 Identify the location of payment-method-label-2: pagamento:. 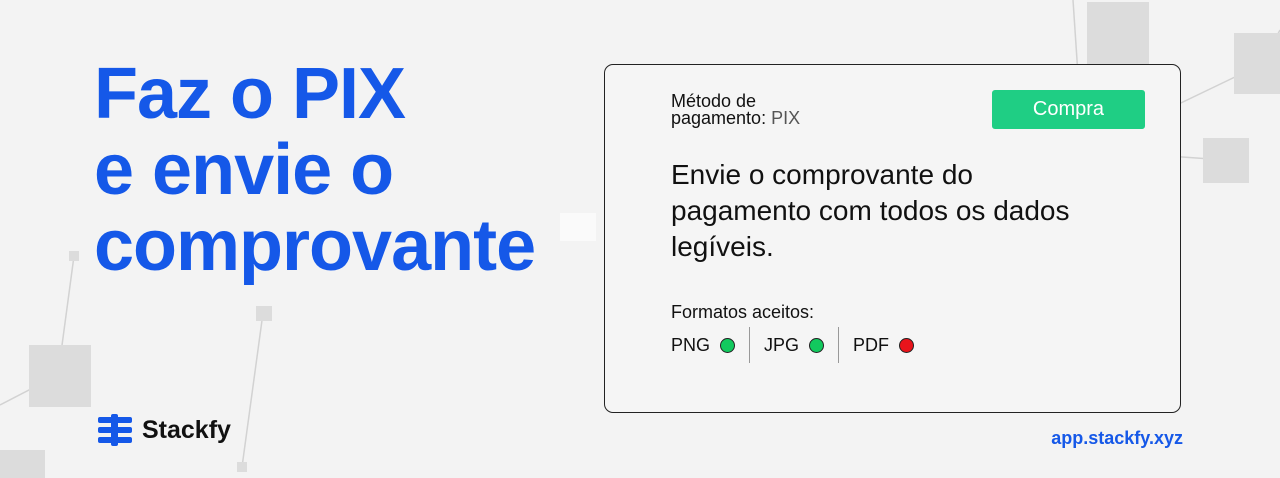
(719, 118).